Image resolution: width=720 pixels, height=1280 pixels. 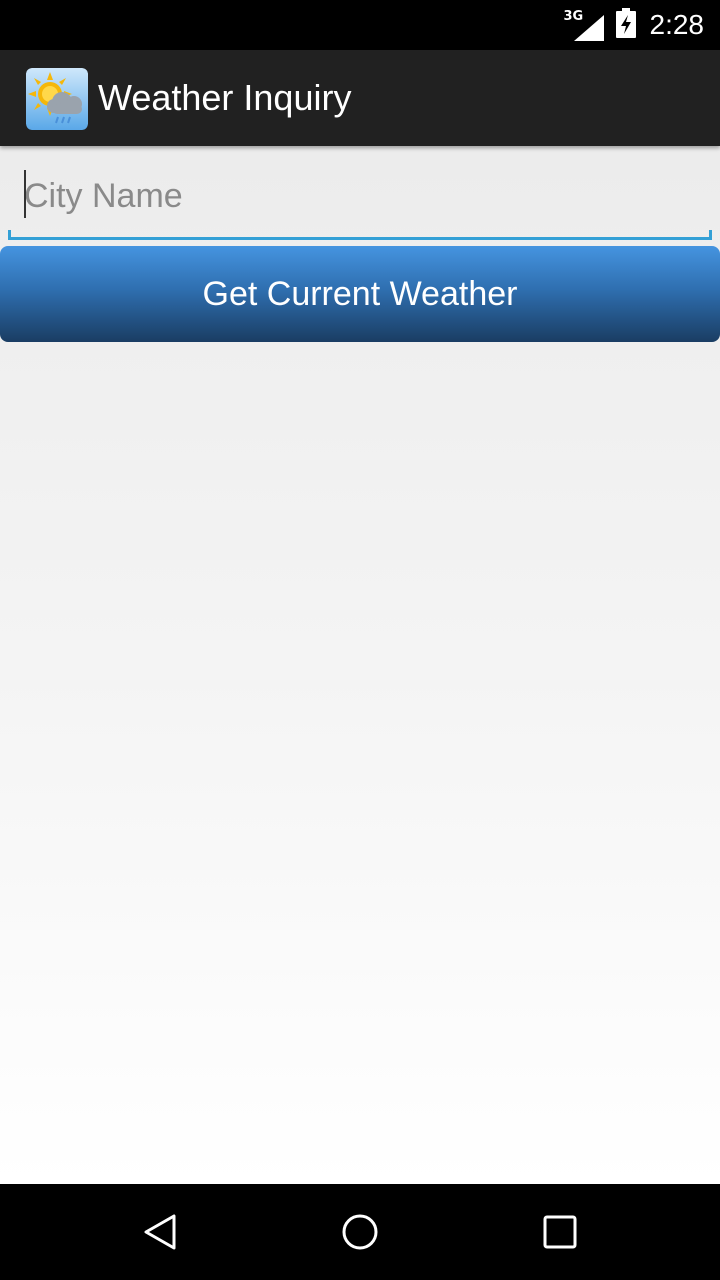 I want to click on back-button, so click(x=160, y=1232).